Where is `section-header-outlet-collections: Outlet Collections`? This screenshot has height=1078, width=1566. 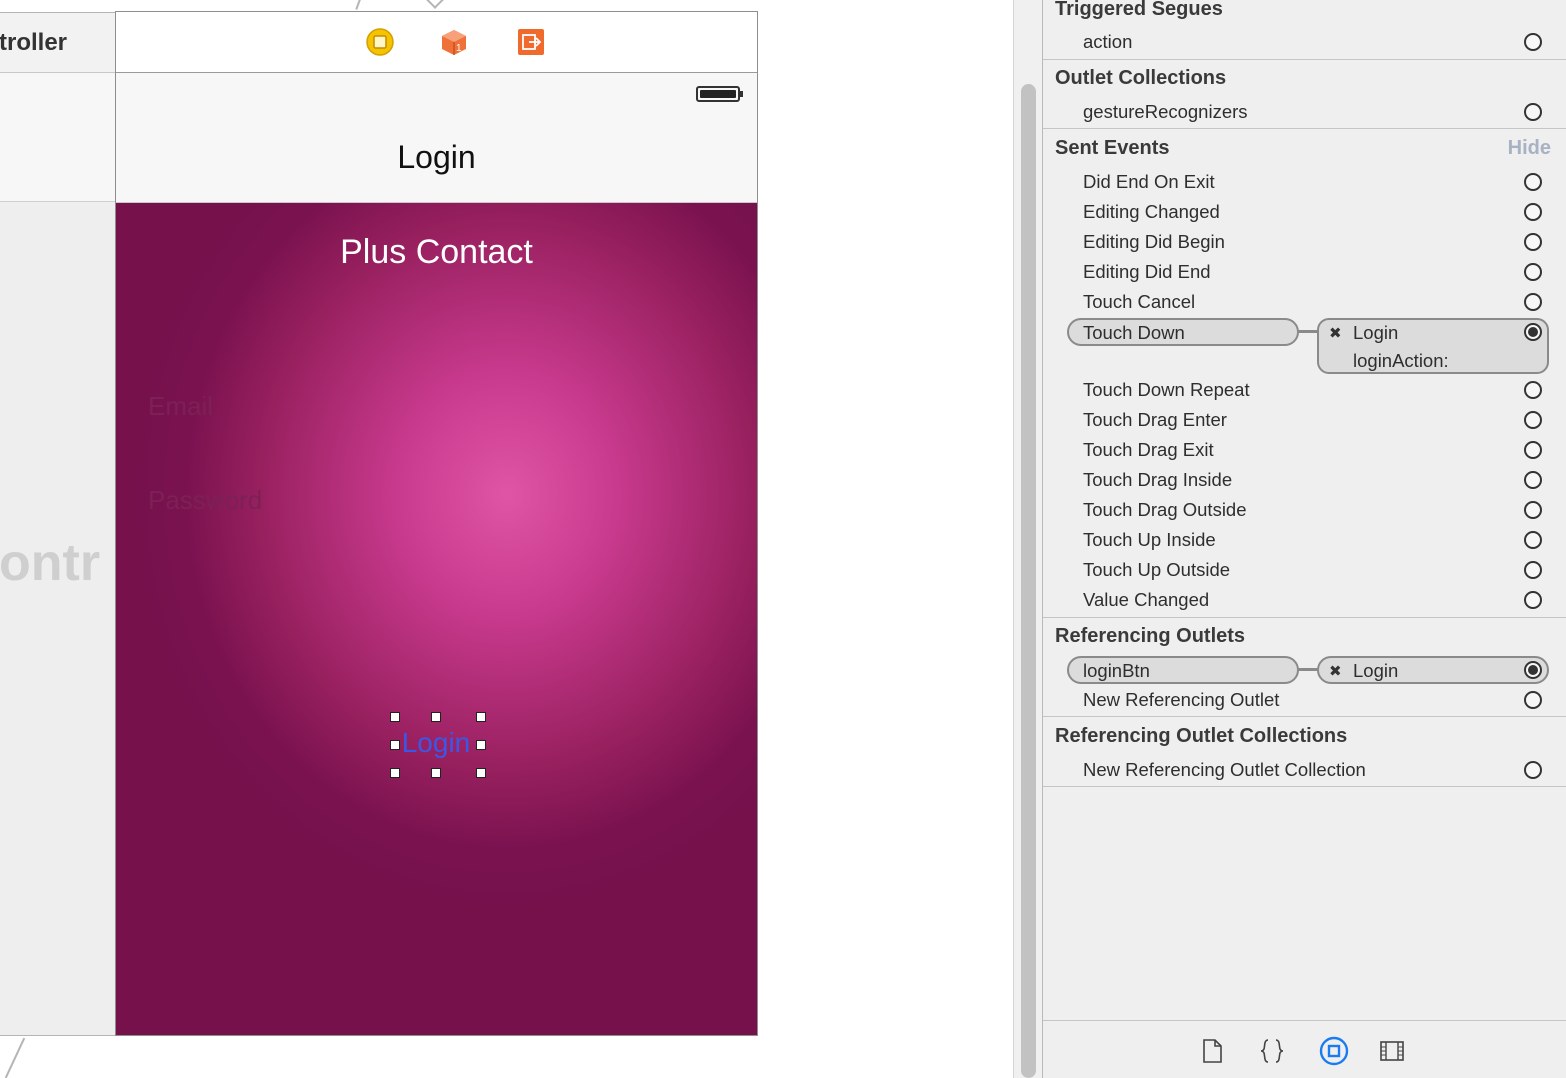
section-header-outlet-collections: Outlet Collections is located at coordinates (1141, 78).